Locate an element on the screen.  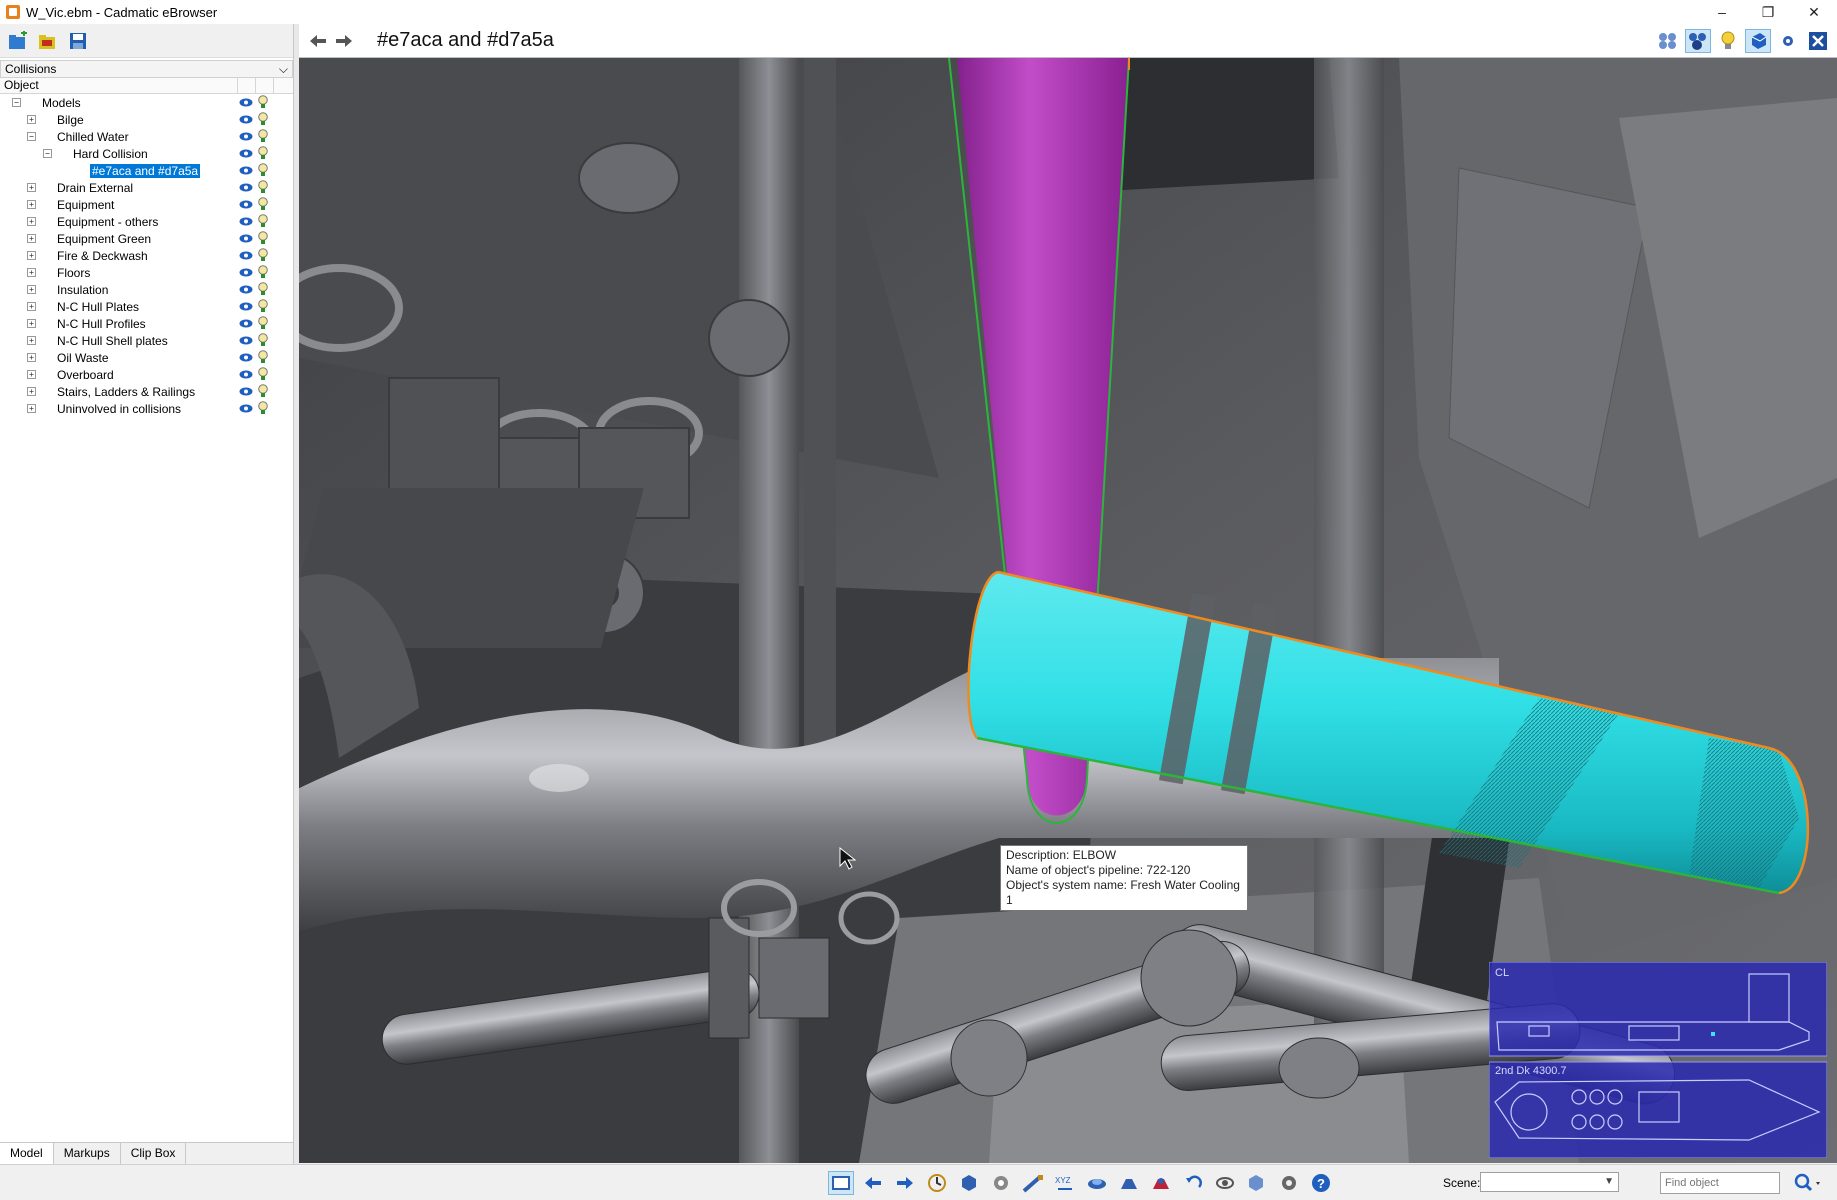
tree-item: + N-C Hull Shell plates is located at coordinates (146, 340).